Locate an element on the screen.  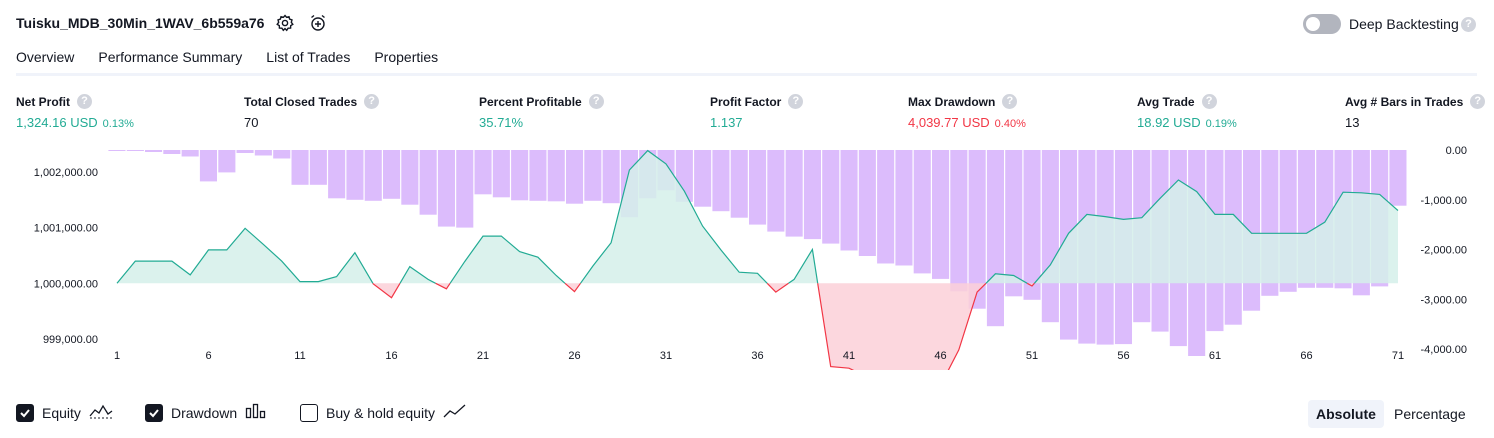
x-axis-tick: 66 is located at coordinates (1306, 356).